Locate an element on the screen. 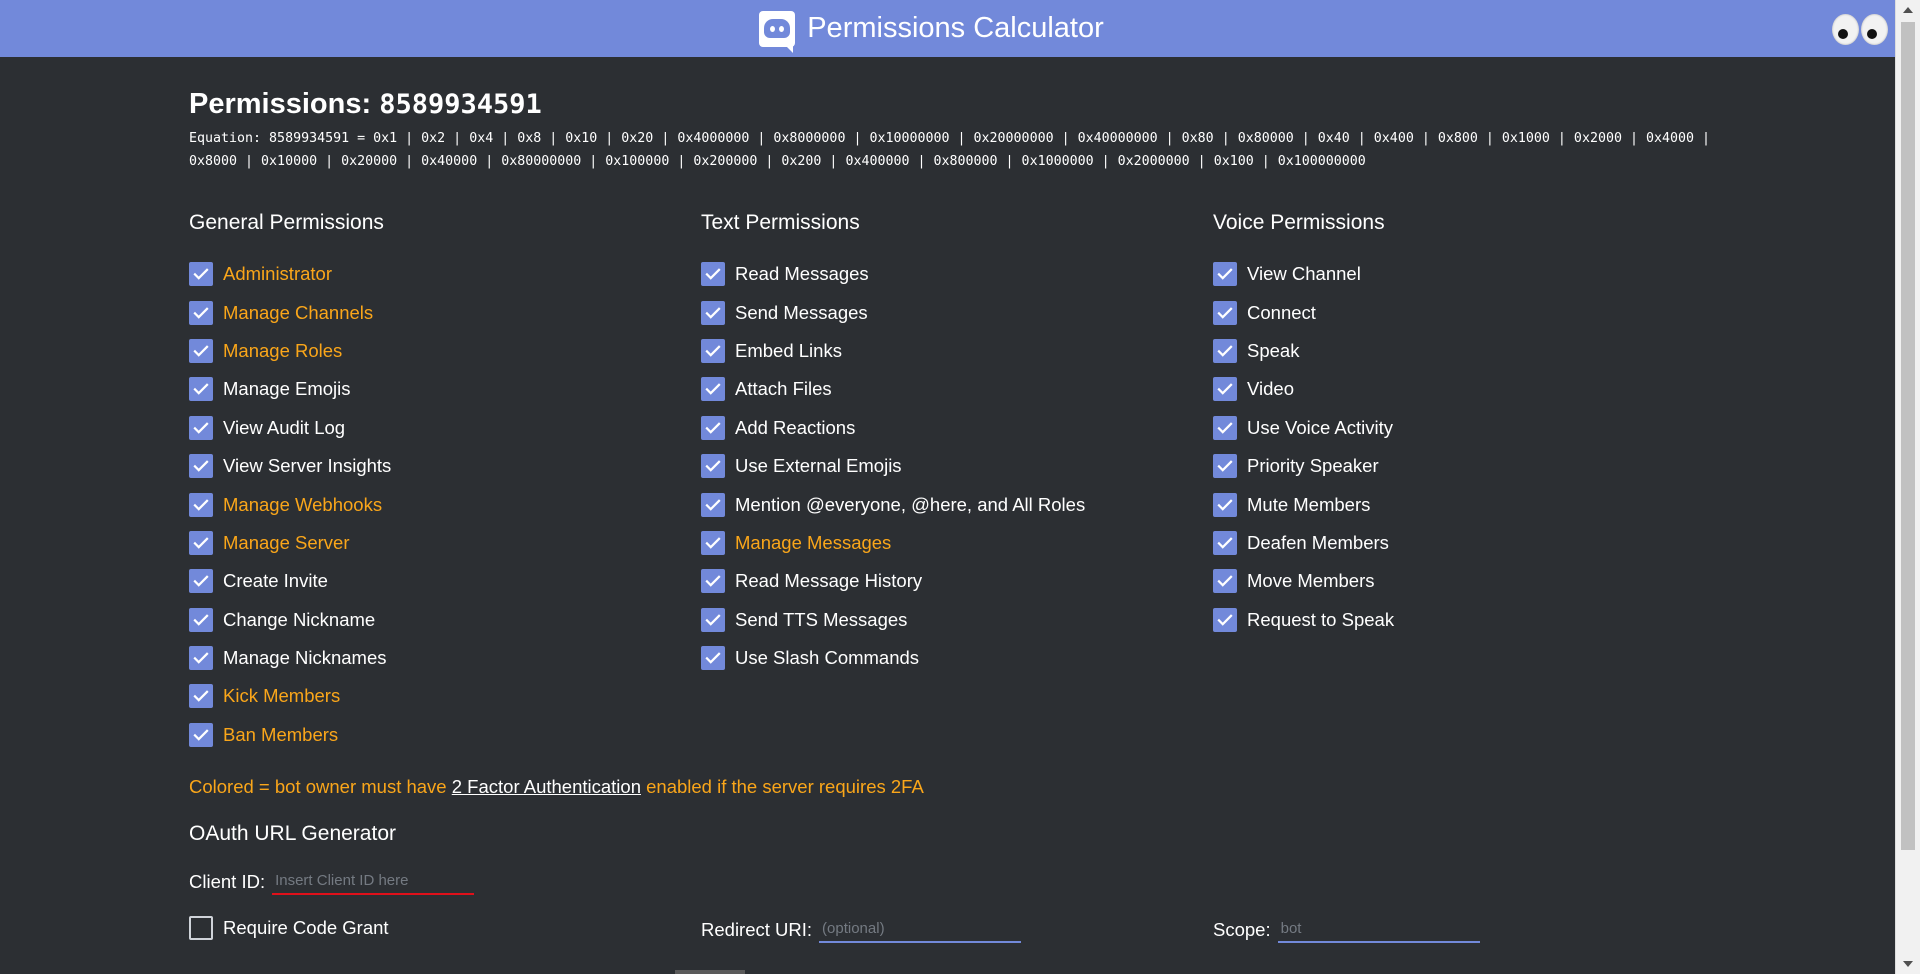 The image size is (1920, 974). vertical-scrollbar is located at coordinates (1907, 487).